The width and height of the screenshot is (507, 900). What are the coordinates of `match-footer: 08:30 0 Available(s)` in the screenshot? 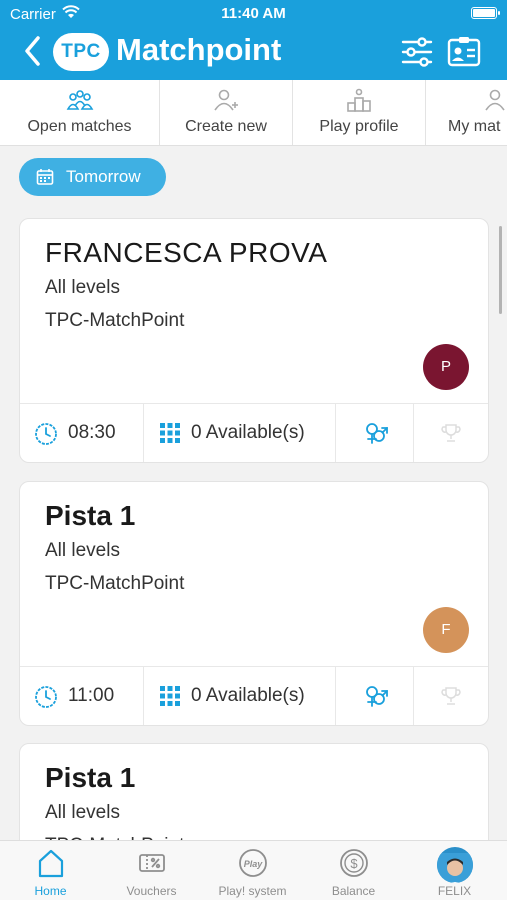 It's located at (254, 432).